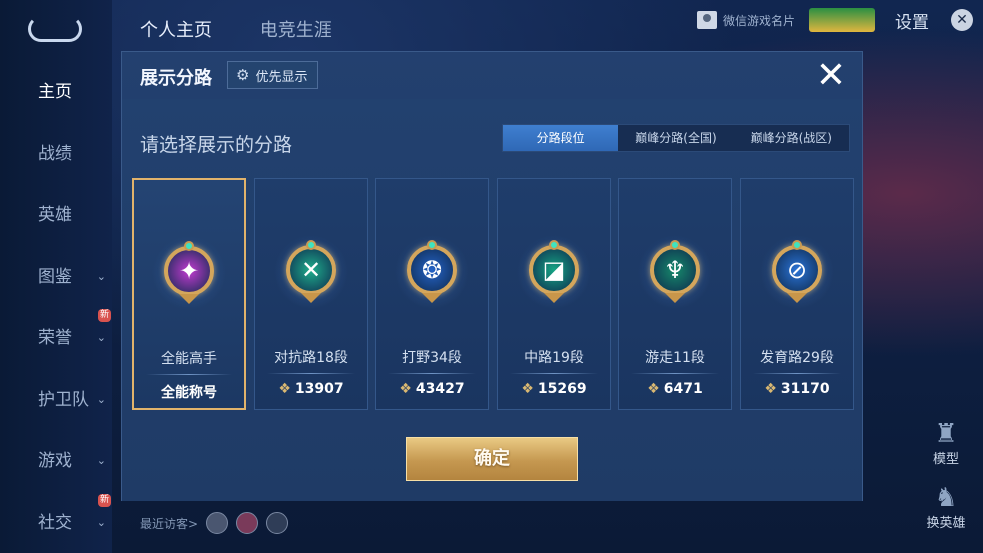  I want to click on wechat-card-label: 微信游戏名片, so click(758, 20).